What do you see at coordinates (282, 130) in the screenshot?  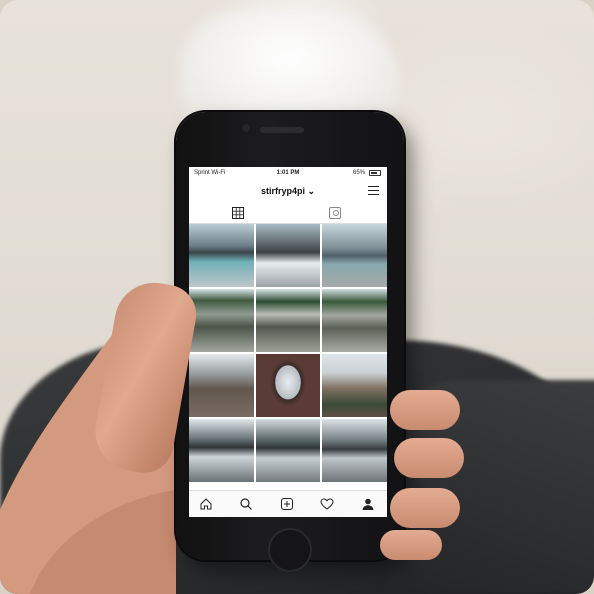 I see `earpiece-speaker` at bounding box center [282, 130].